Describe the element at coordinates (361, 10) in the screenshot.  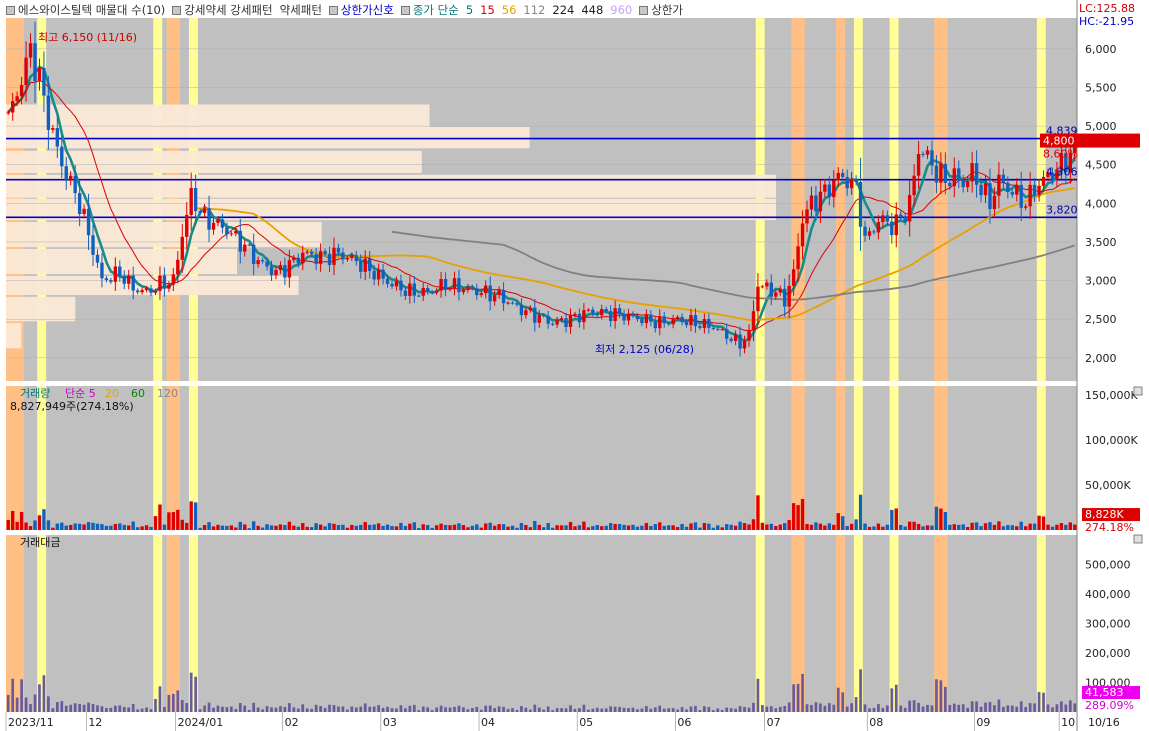
I see `legend-item: 상한가신호` at that location.